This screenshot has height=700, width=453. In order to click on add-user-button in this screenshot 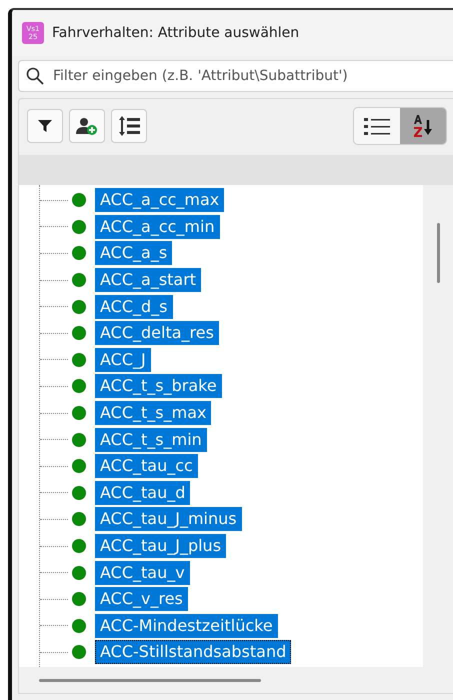, I will do `click(87, 126)`.